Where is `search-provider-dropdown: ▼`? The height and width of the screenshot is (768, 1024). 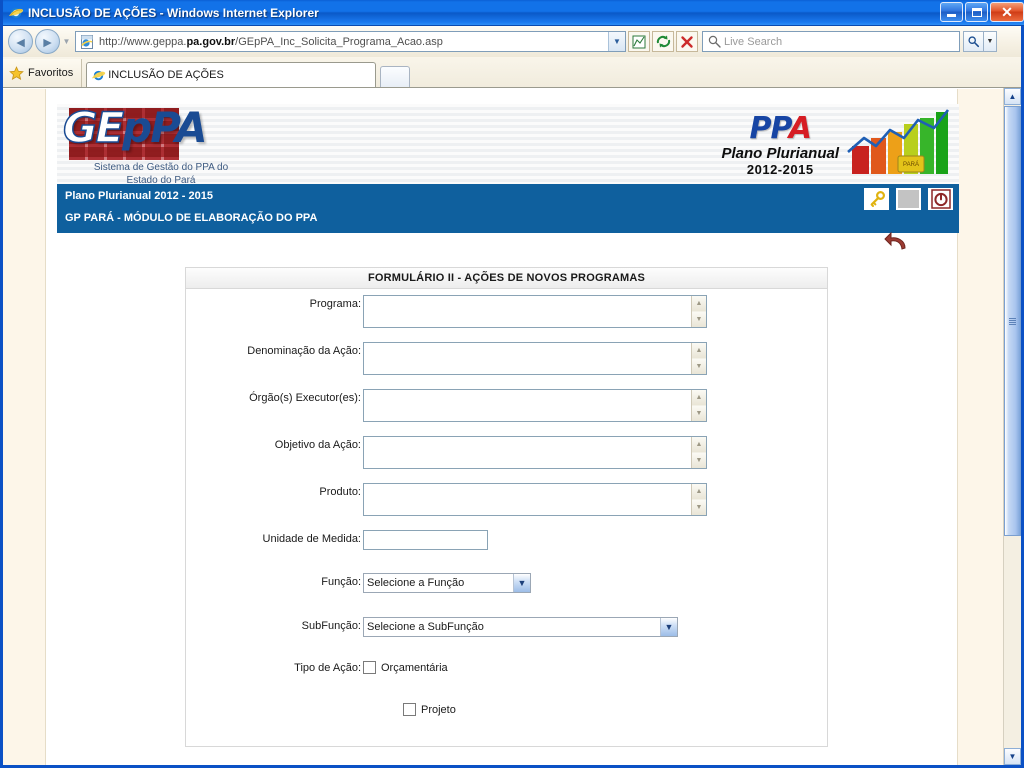 search-provider-dropdown: ▼ is located at coordinates (990, 41).